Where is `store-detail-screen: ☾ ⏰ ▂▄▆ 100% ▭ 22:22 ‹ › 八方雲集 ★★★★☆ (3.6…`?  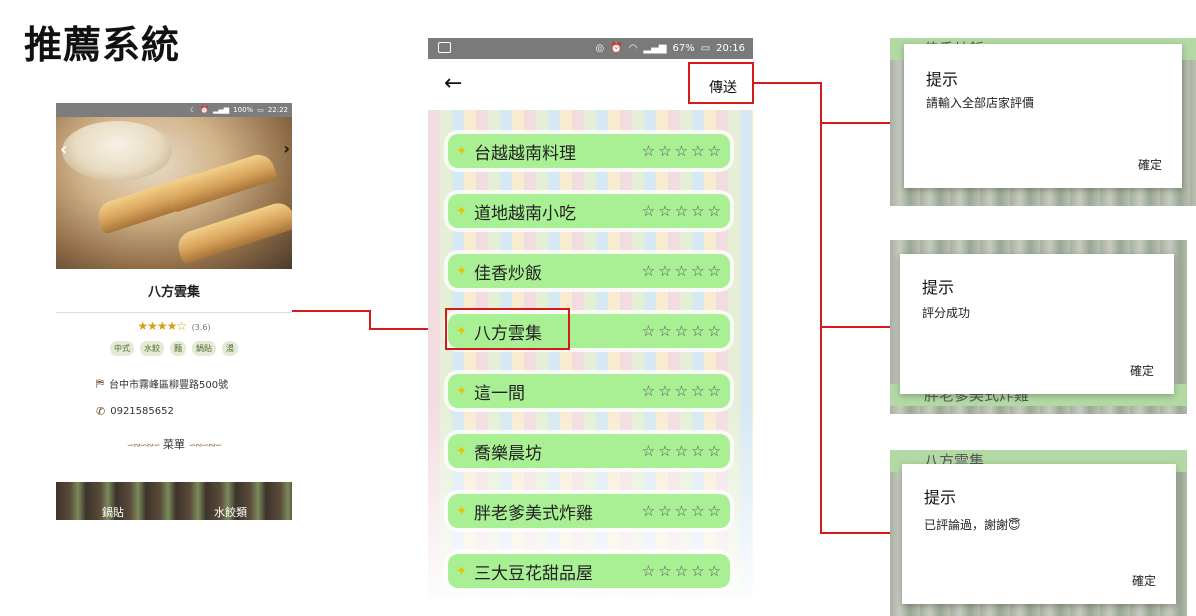
store-detail-screen: ☾ ⏰ ▂▄▆ 100% ▭ 22:22 ‹ › 八方雲集 ★★★★☆ (3.6… is located at coordinates (174, 311).